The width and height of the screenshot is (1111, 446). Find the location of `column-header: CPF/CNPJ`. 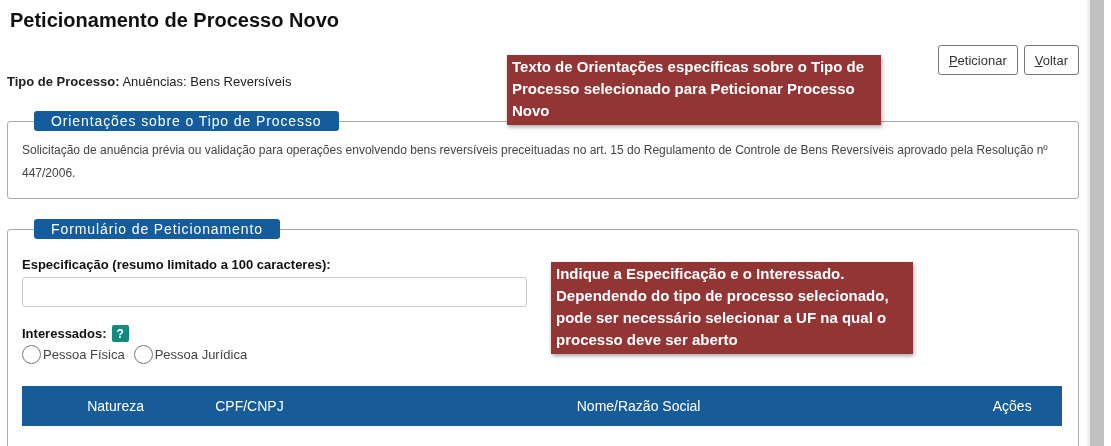

column-header: CPF/CNPJ is located at coordinates (250, 406).